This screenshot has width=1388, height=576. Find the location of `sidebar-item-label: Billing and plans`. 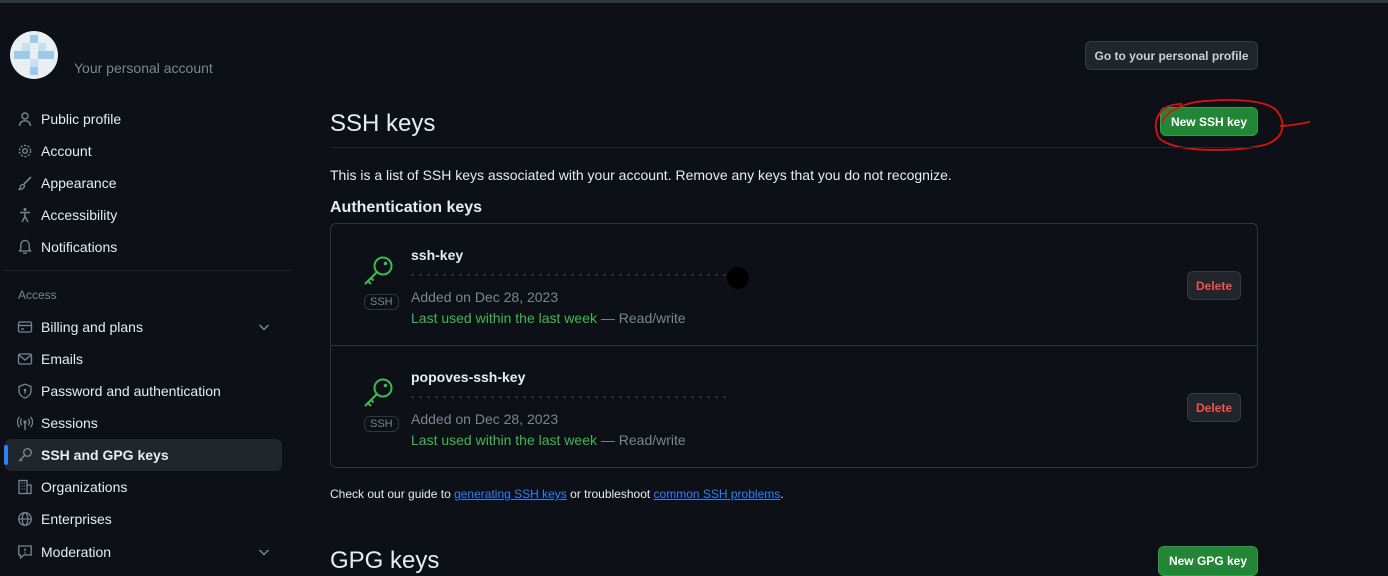

sidebar-item-label: Billing and plans is located at coordinates (92, 327).